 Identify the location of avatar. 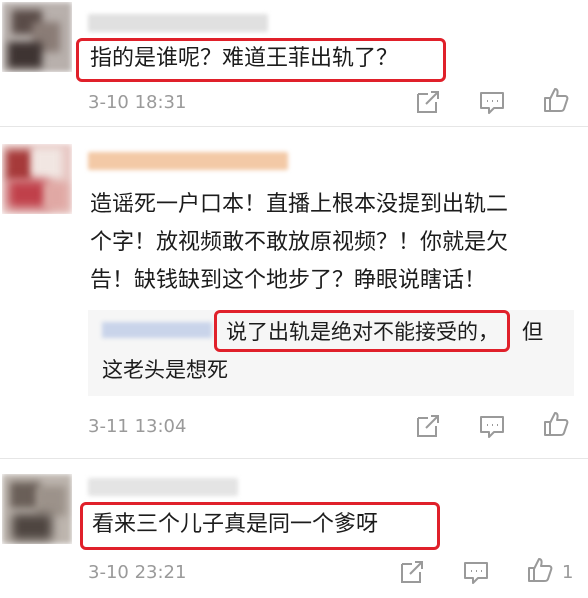
(37, 509).